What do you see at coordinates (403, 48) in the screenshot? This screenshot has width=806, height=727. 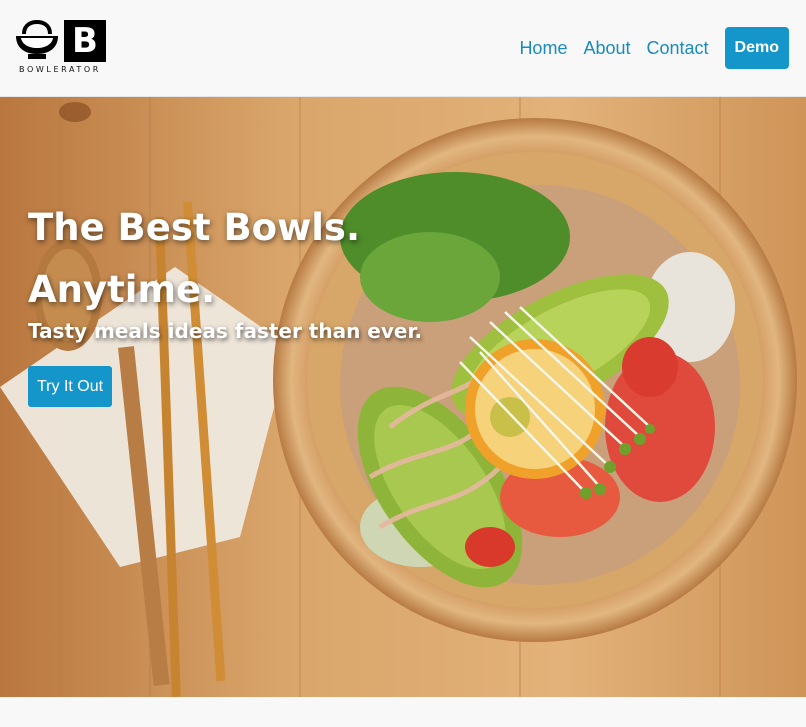 I see `site-header: B BOWLERATOR Home About Contact Demo` at bounding box center [403, 48].